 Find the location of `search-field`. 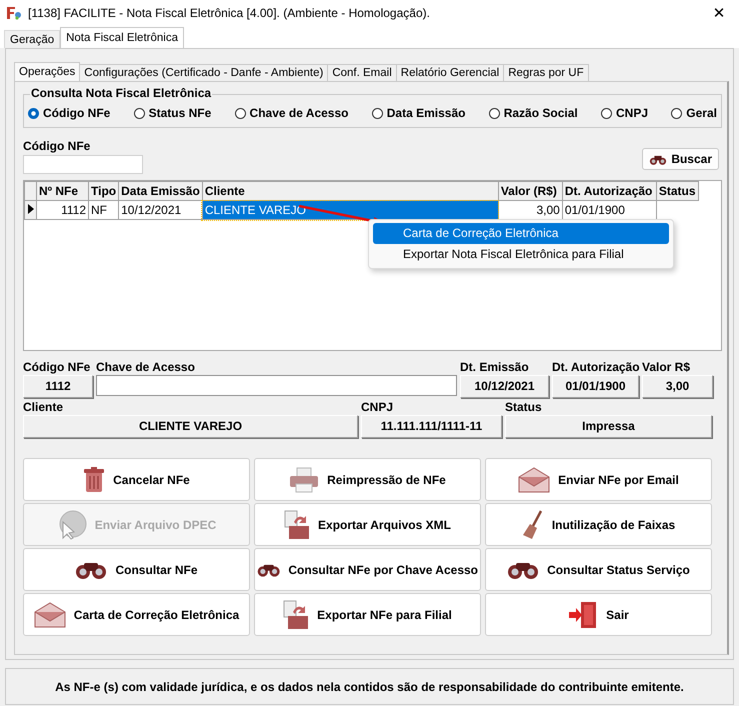

search-field is located at coordinates (83, 164).